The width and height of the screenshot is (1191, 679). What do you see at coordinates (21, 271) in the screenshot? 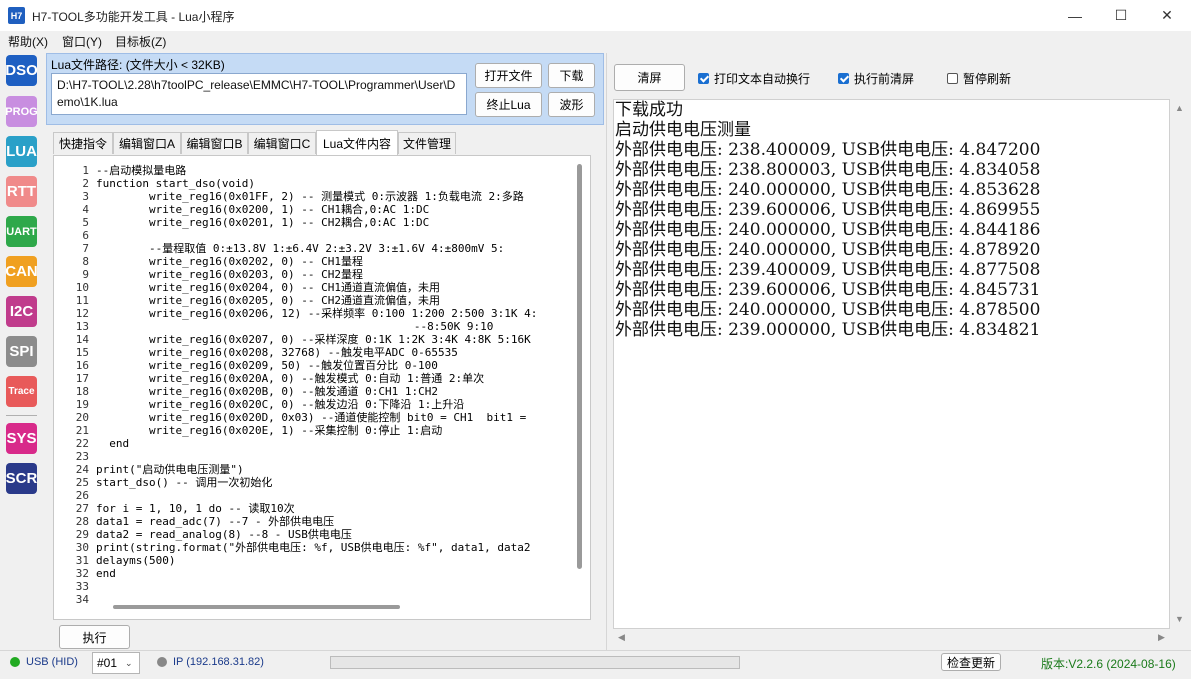
I see `sidebar-item-can: CAN` at bounding box center [21, 271].